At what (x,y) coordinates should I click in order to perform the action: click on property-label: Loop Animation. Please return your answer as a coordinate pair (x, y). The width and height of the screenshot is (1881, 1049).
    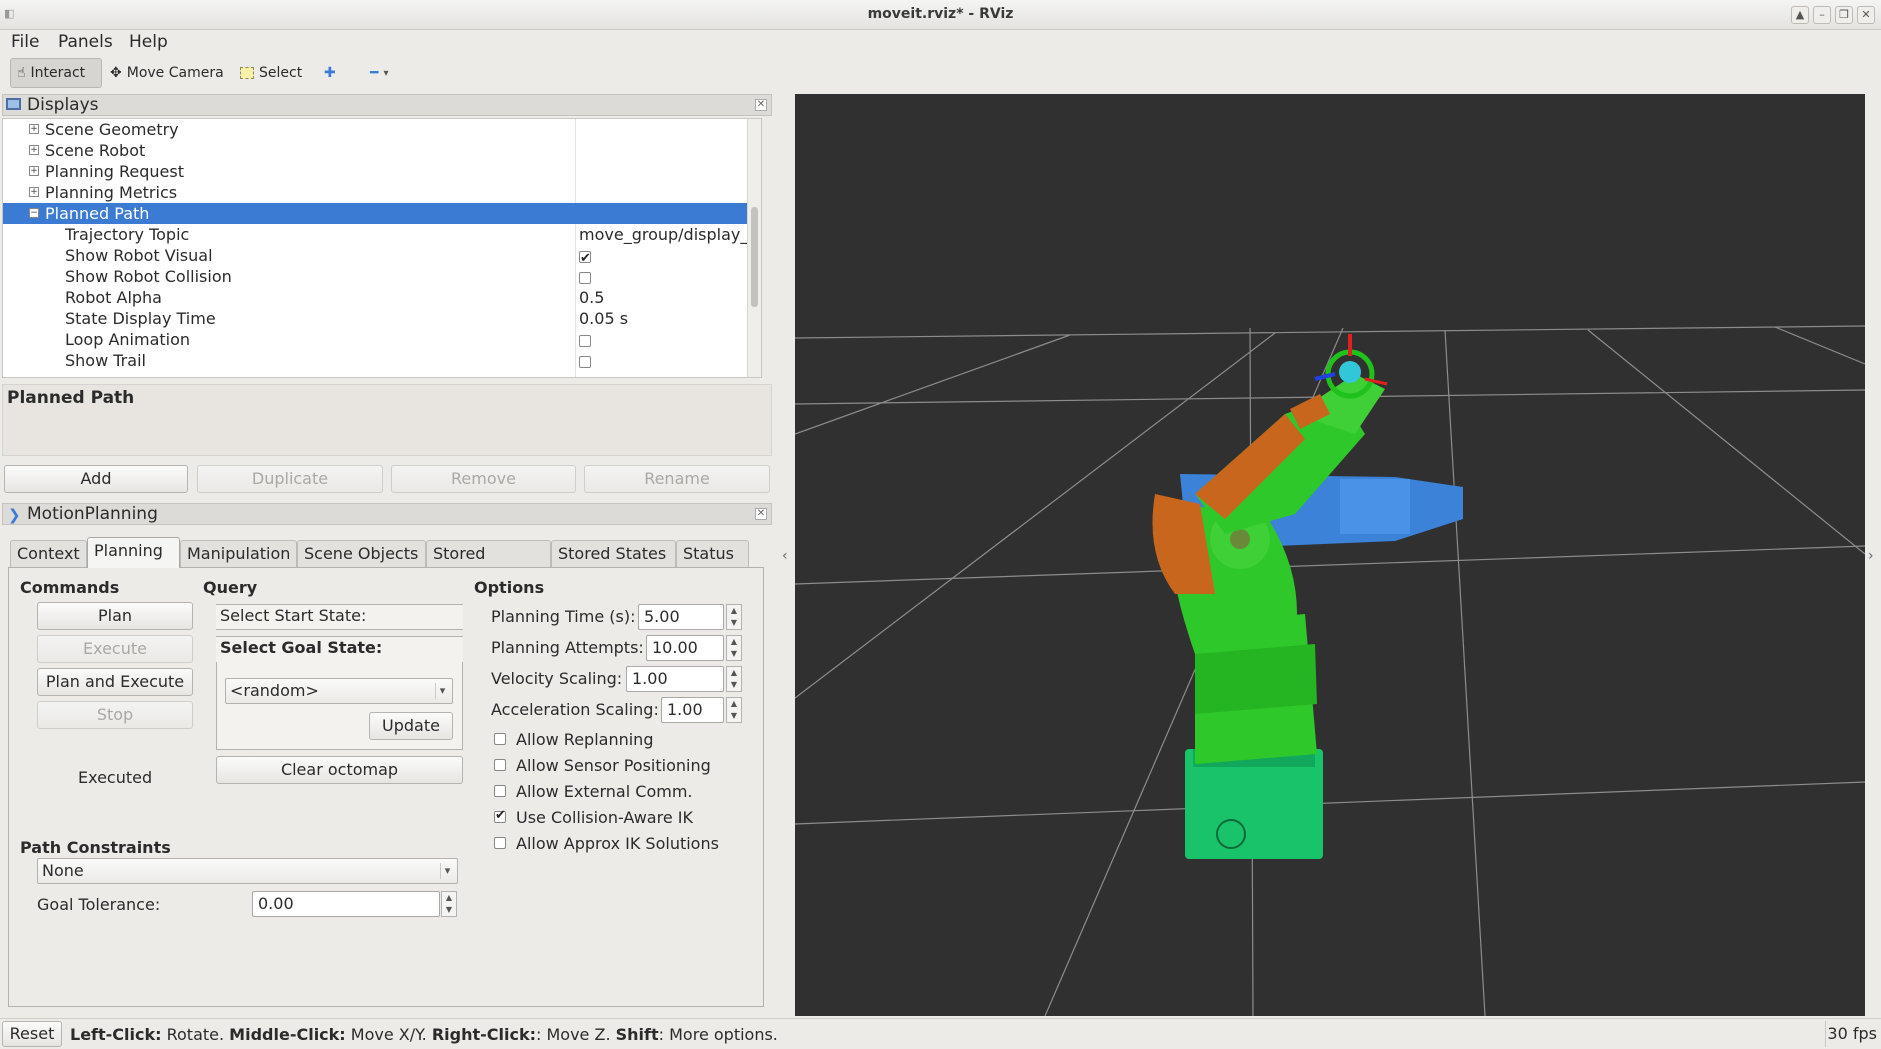
    Looking at the image, I should click on (128, 339).